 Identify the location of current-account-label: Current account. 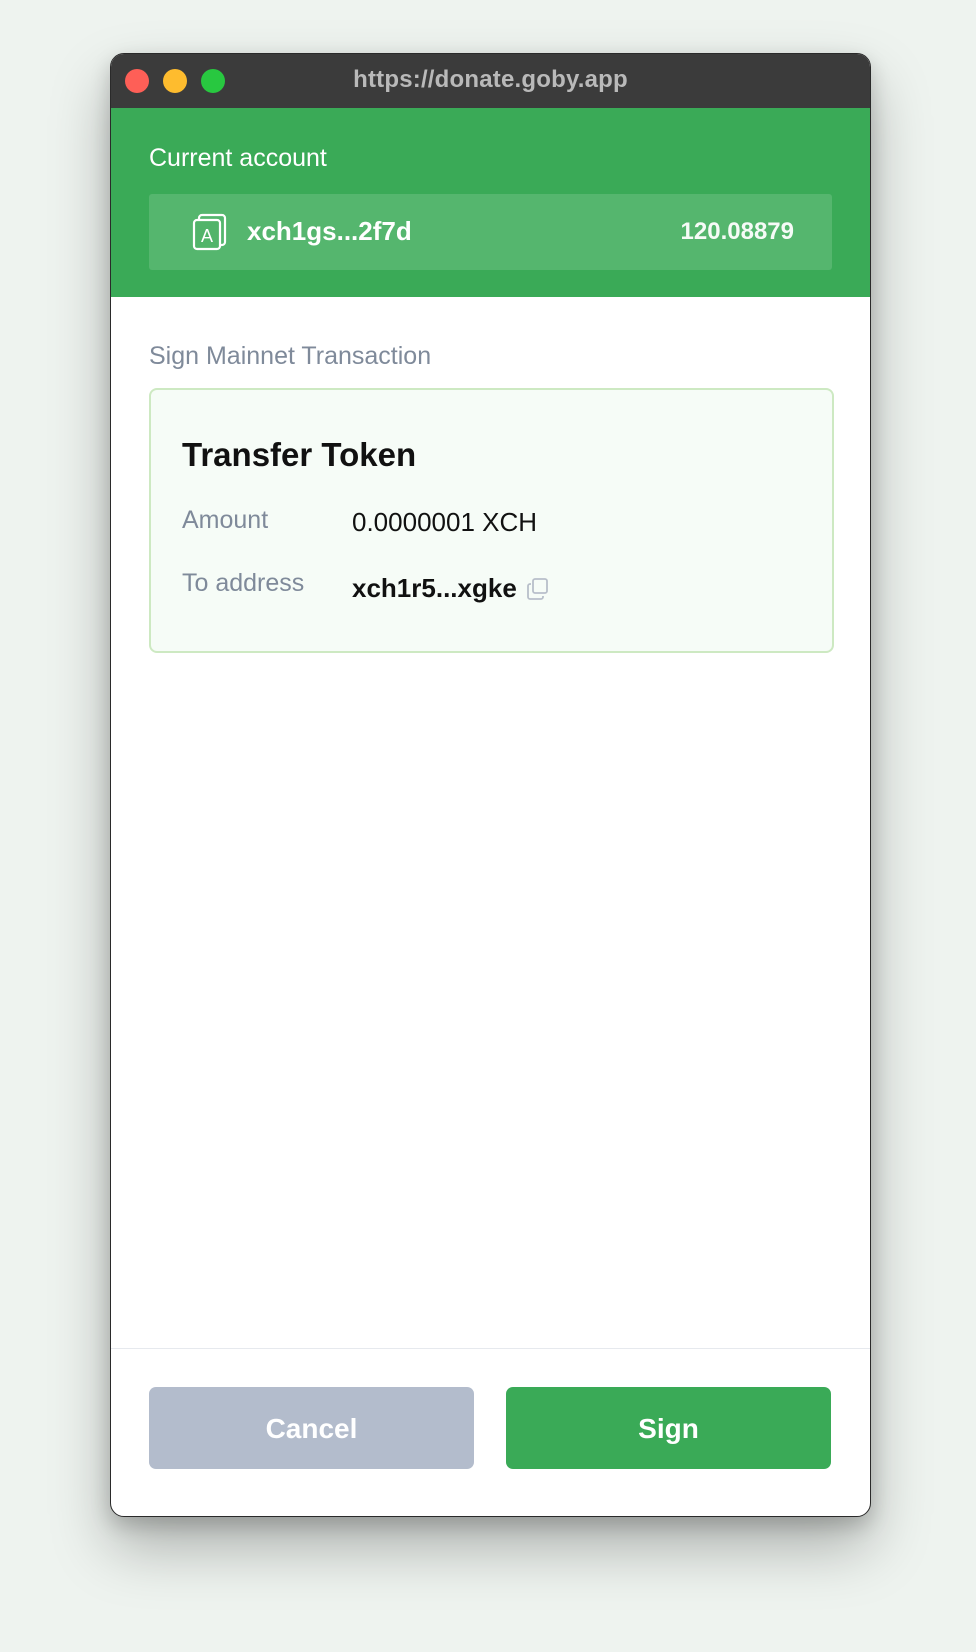
(238, 158).